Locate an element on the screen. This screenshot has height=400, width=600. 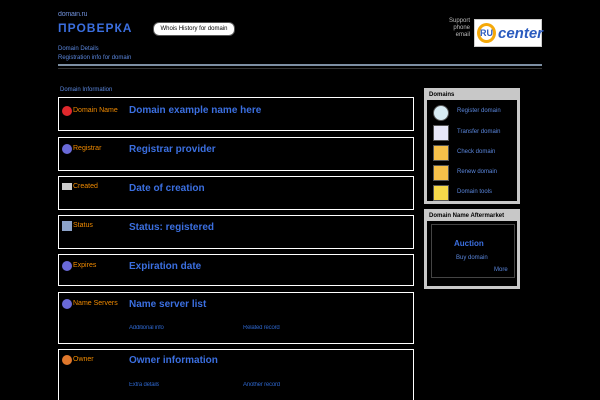
owner-icon is located at coordinates (67, 360).